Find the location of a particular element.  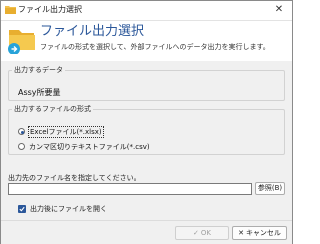

cancel-label: キャンセル is located at coordinates (263, 233).